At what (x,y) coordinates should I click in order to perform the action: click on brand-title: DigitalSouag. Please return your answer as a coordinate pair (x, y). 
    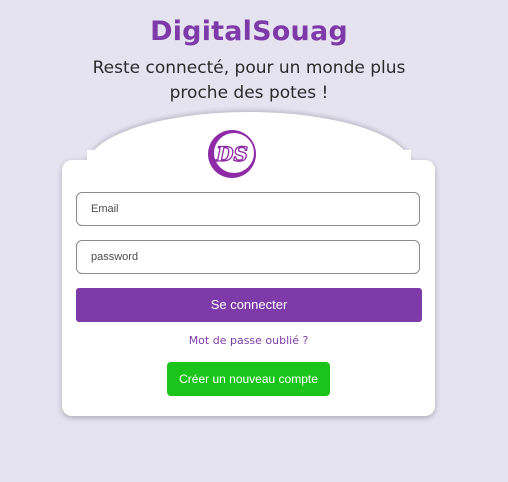
    Looking at the image, I should click on (249, 31).